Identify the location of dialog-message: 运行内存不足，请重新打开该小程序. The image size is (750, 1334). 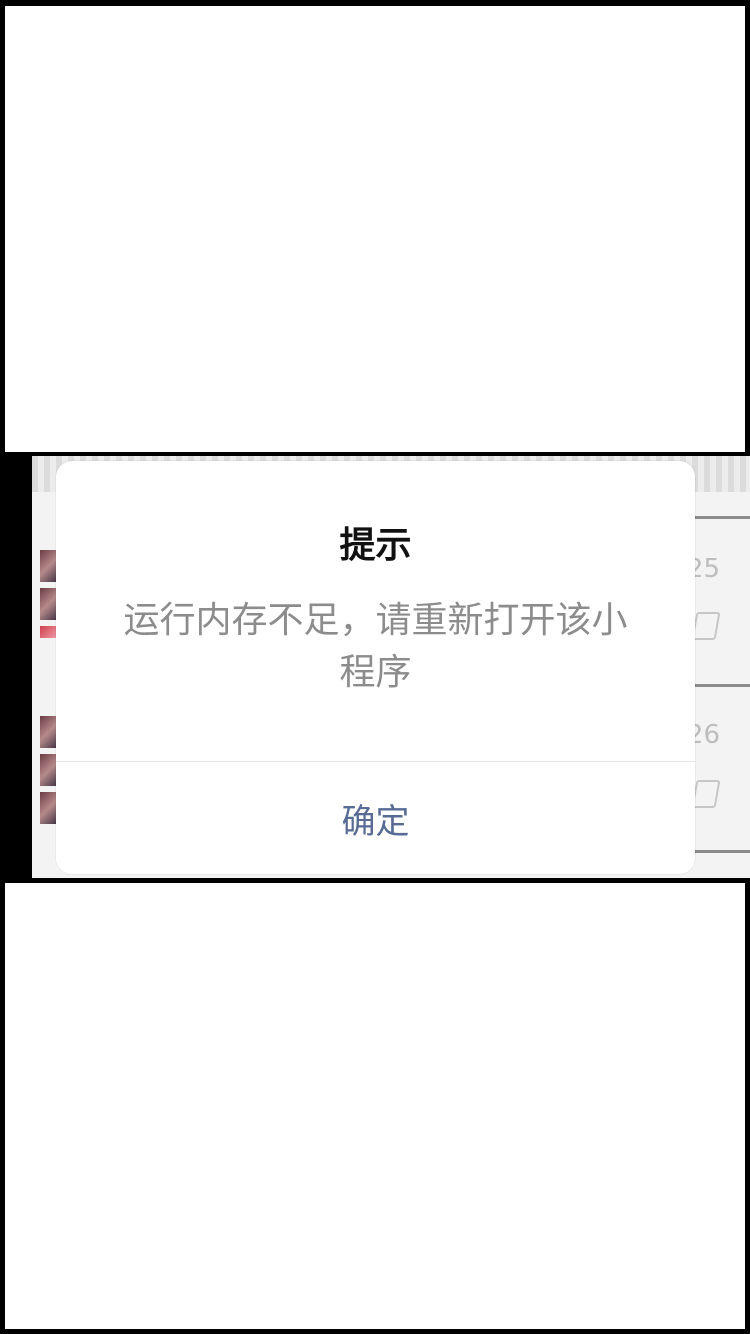
(375, 646).